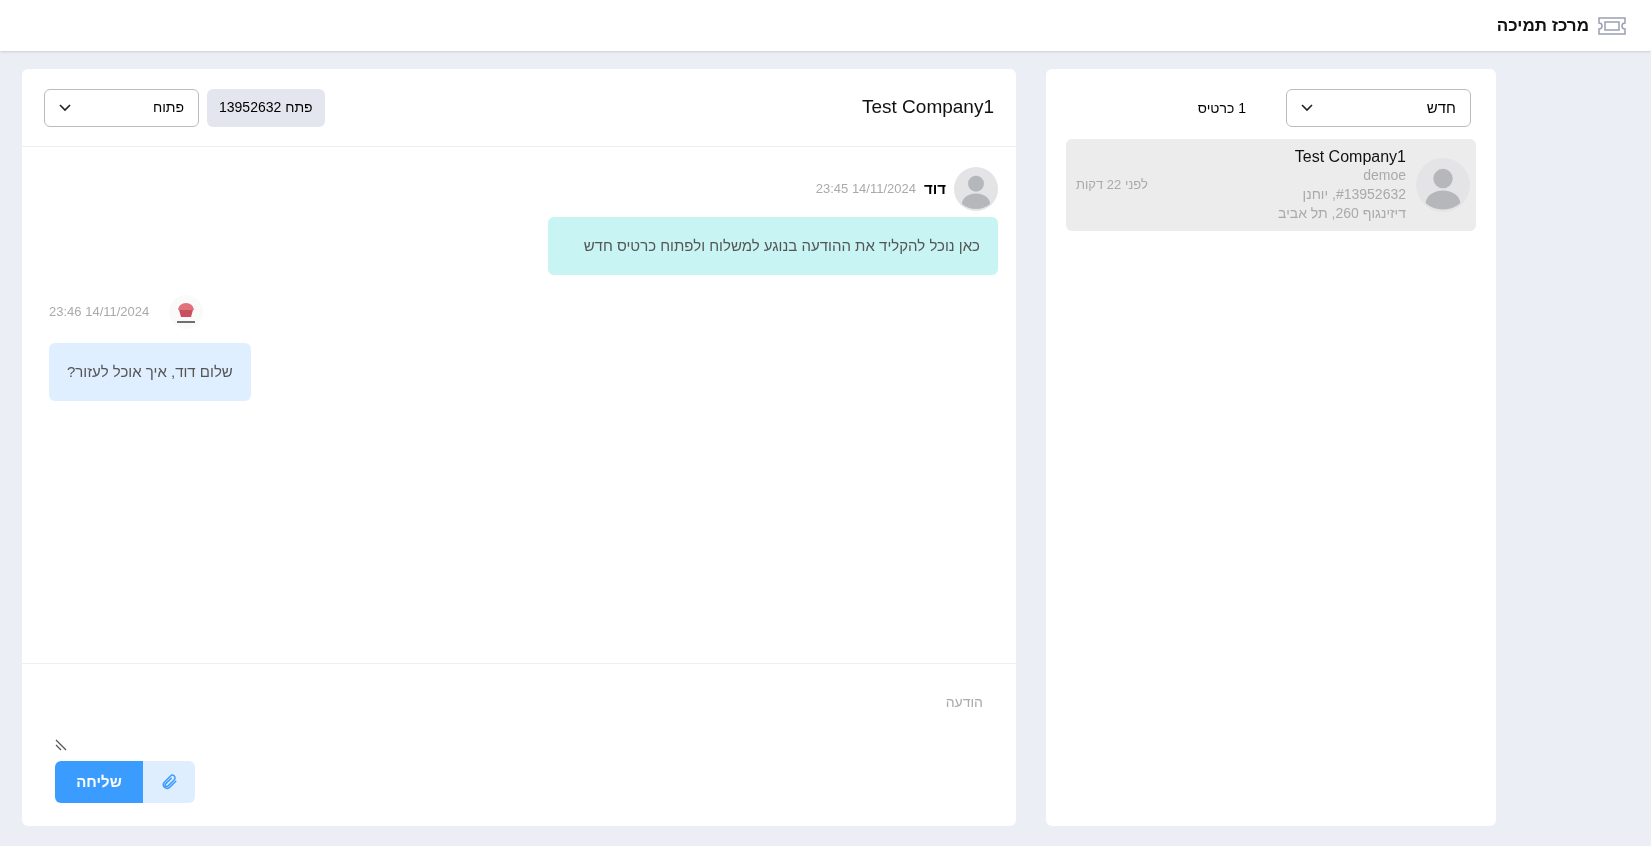  Describe the element at coordinates (935, 188) in the screenshot. I see `sender-name: דוד` at that location.